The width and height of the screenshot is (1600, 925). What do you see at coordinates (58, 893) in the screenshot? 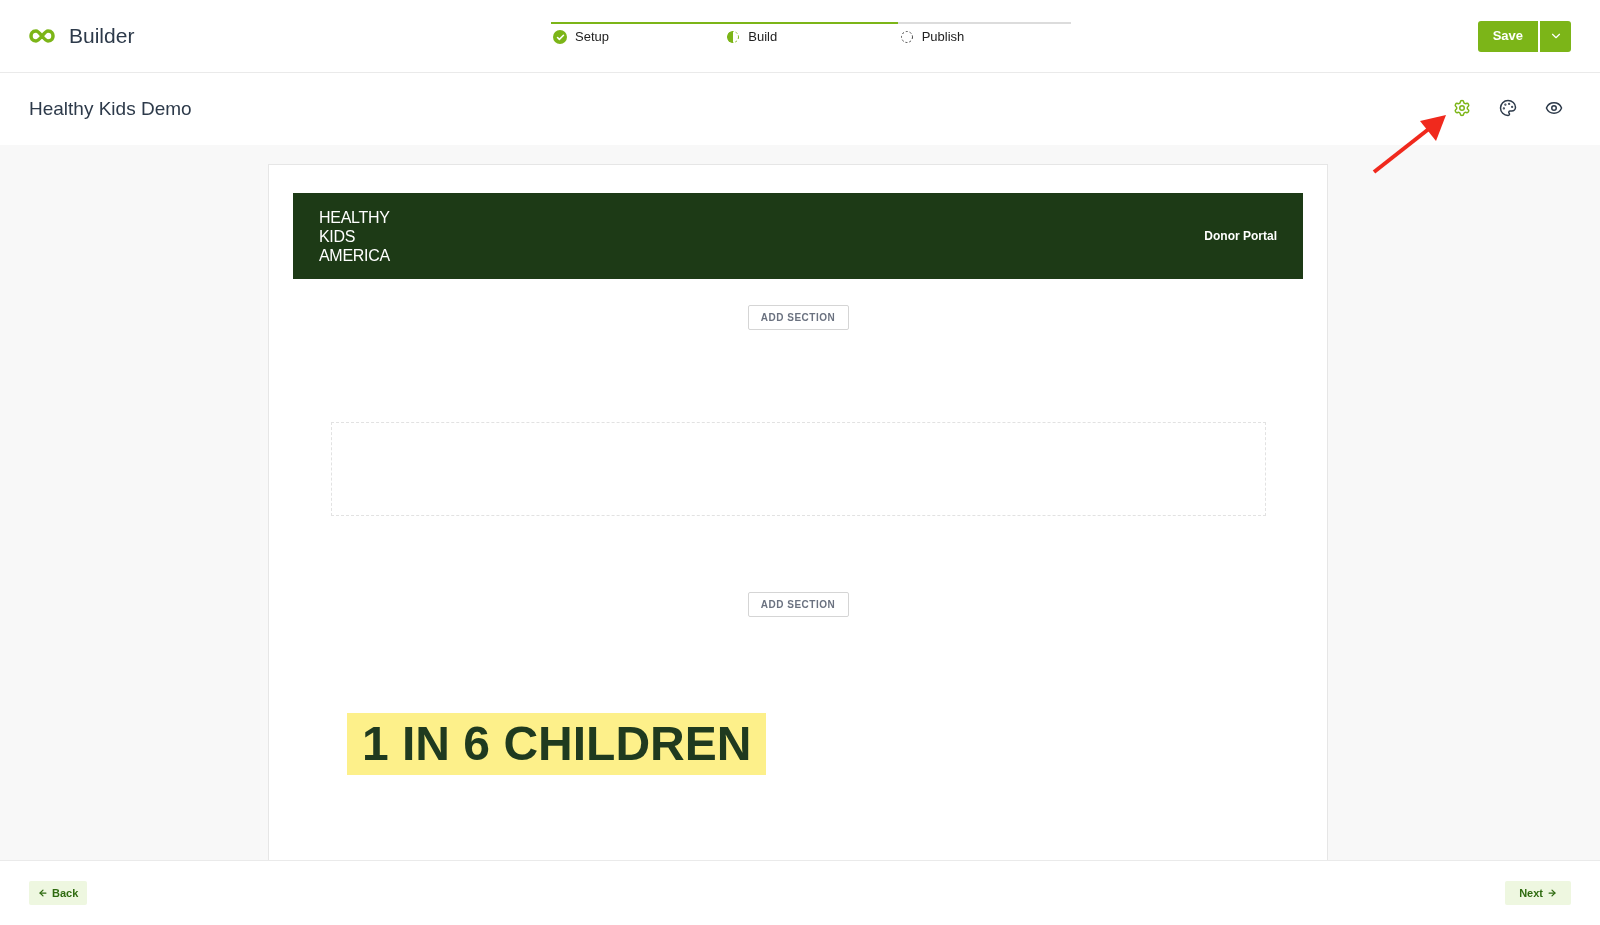
I see `back-button: Back` at bounding box center [58, 893].